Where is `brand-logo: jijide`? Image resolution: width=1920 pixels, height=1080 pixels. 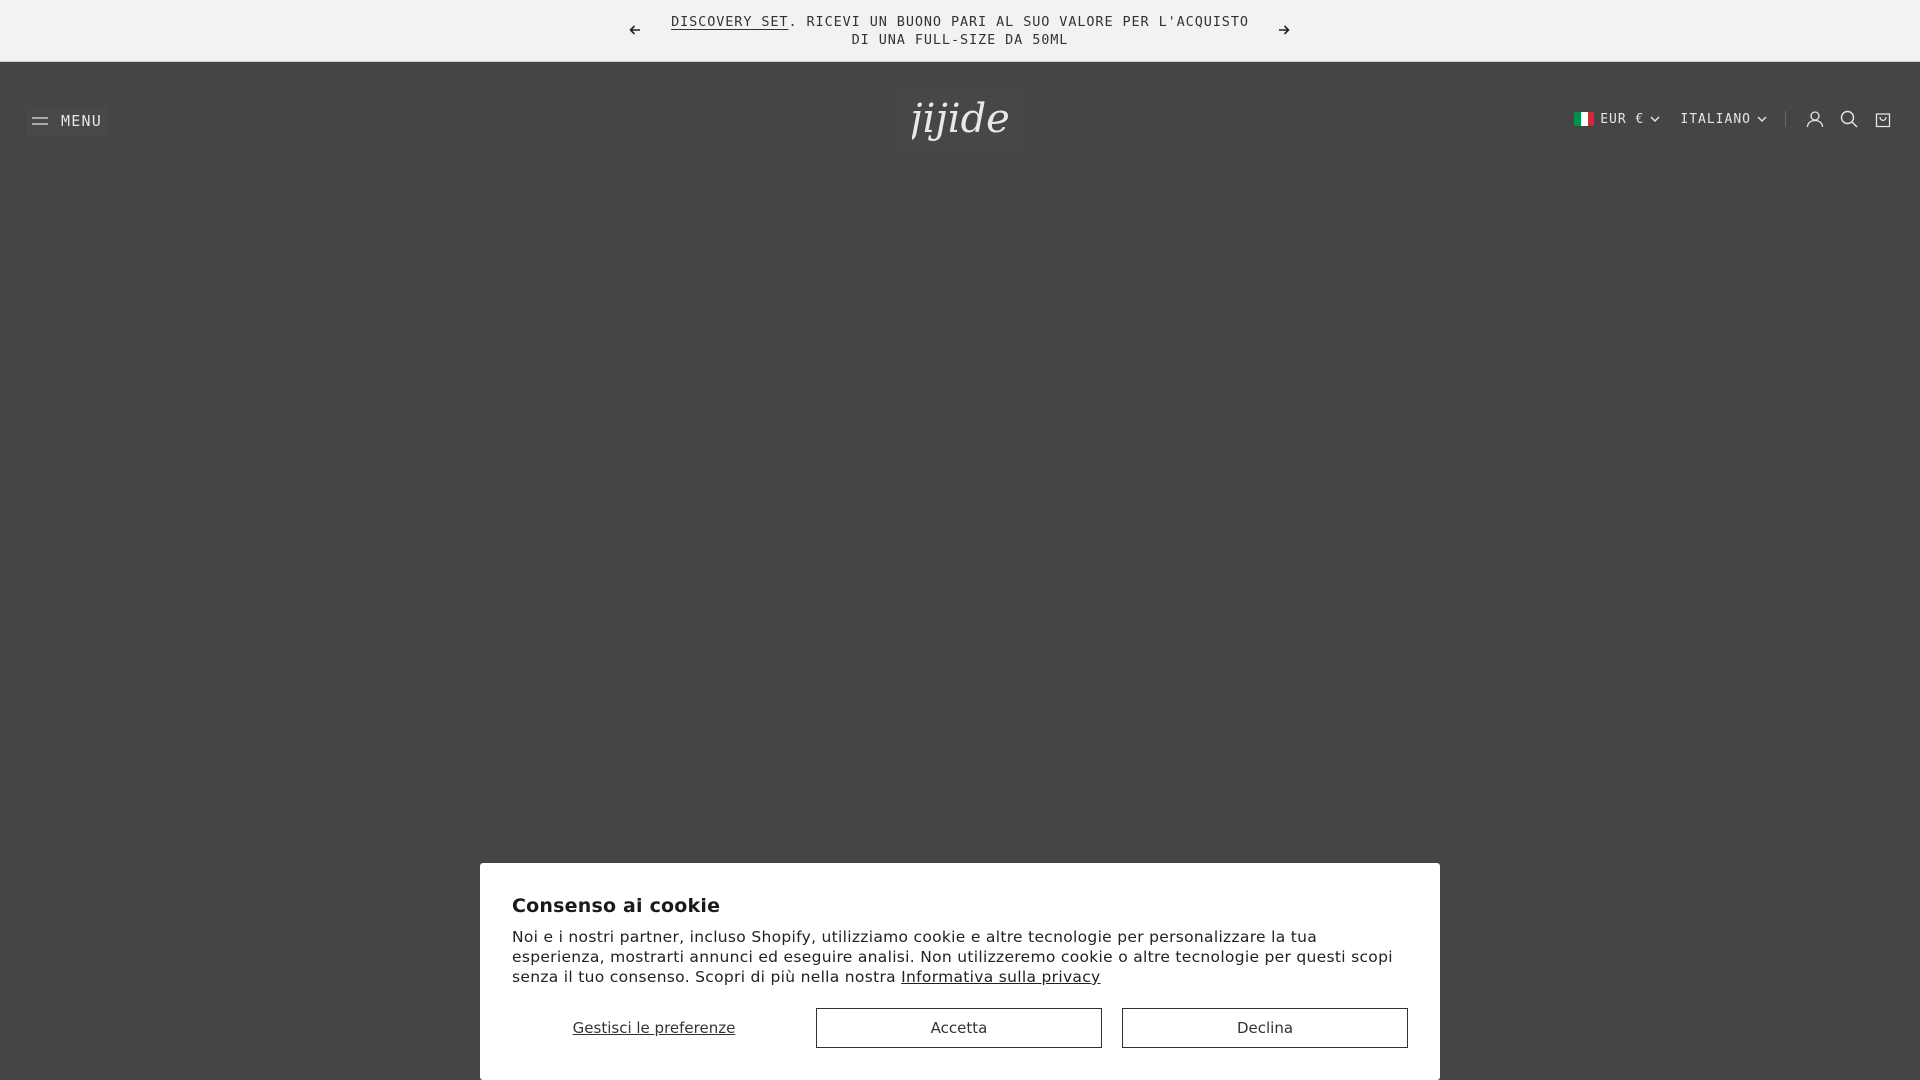 brand-logo: jijide is located at coordinates (960, 119).